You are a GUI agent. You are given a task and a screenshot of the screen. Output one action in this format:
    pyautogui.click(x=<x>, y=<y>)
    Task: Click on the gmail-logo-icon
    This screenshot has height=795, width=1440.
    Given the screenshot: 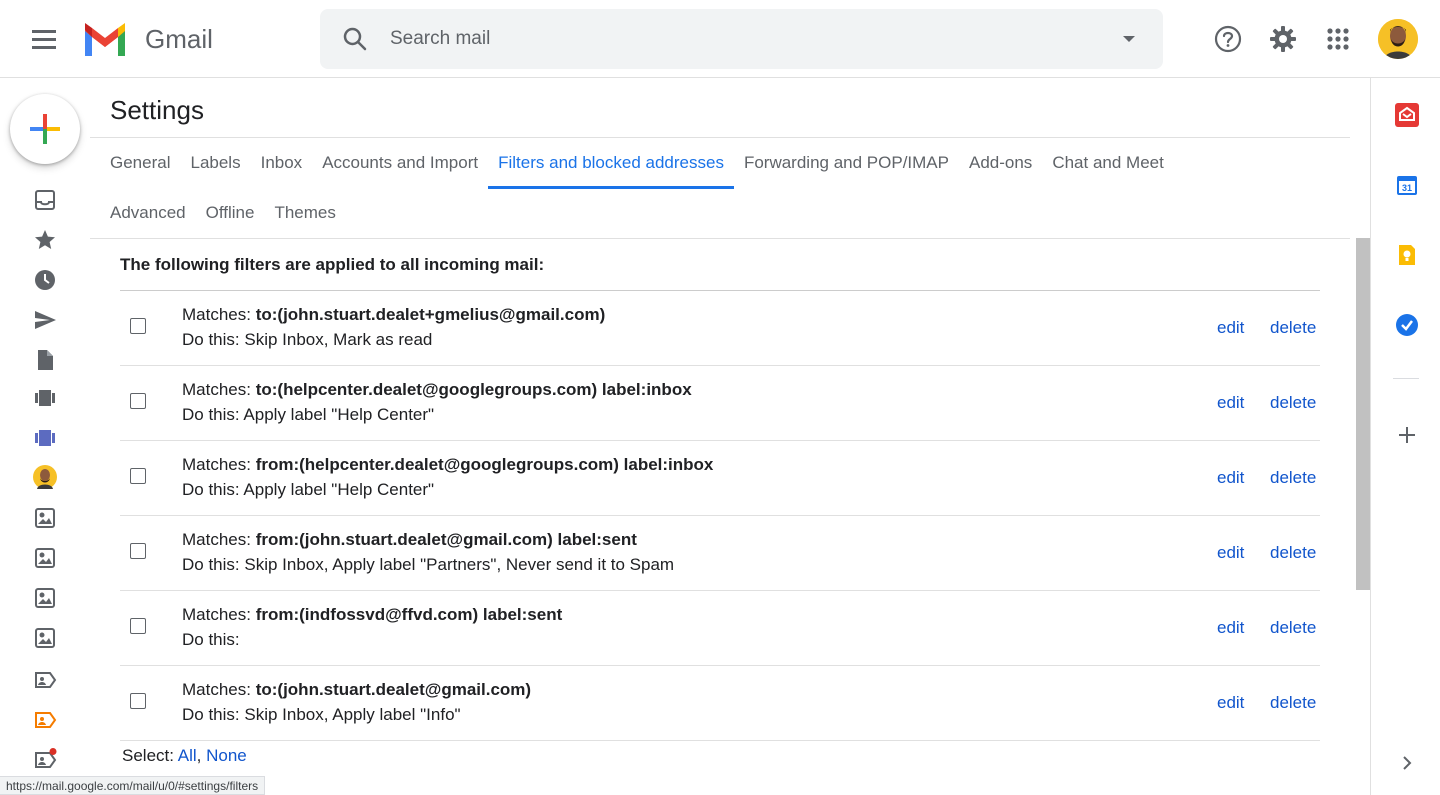 What is the action you would take?
    pyautogui.click(x=105, y=41)
    